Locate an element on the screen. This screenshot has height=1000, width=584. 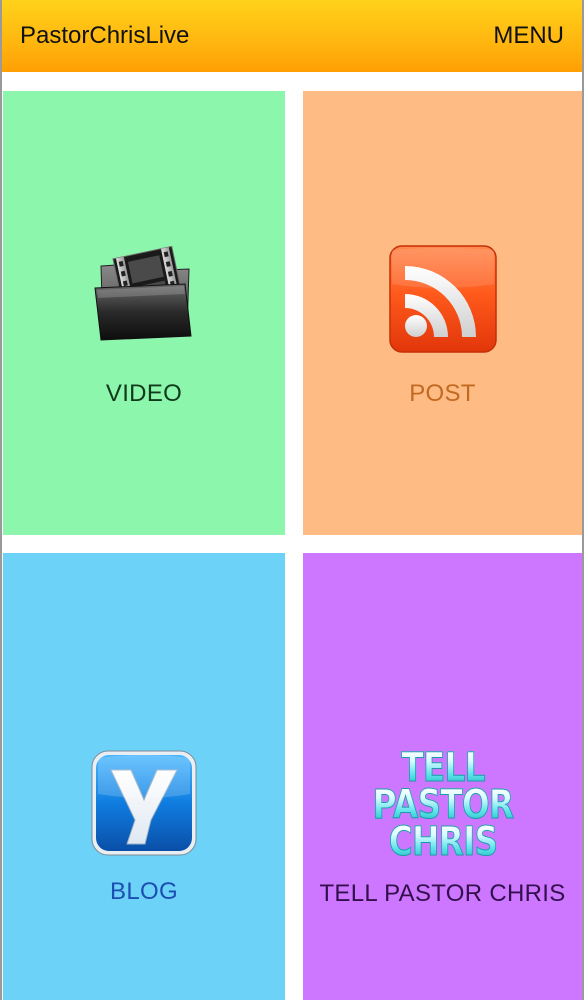
app-header: PastorChrisLive MENU is located at coordinates (292, 36).